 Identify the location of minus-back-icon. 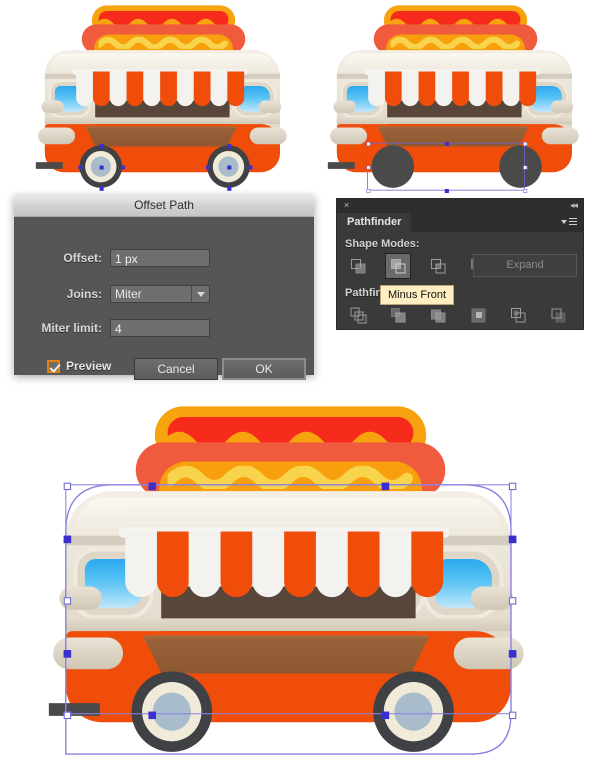
(558, 315).